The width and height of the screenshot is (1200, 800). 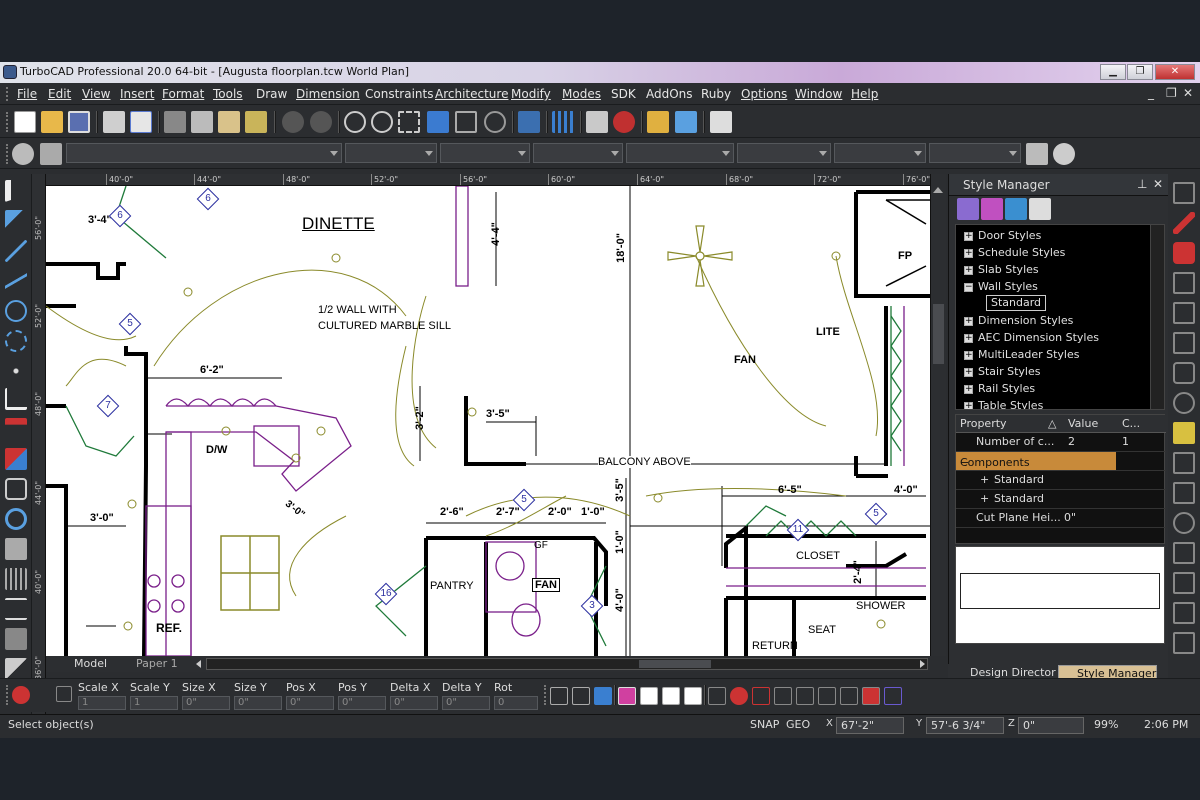 What do you see at coordinates (1002, 235) in the screenshot?
I see `tree-item-door-styles: + Door Styles` at bounding box center [1002, 235].